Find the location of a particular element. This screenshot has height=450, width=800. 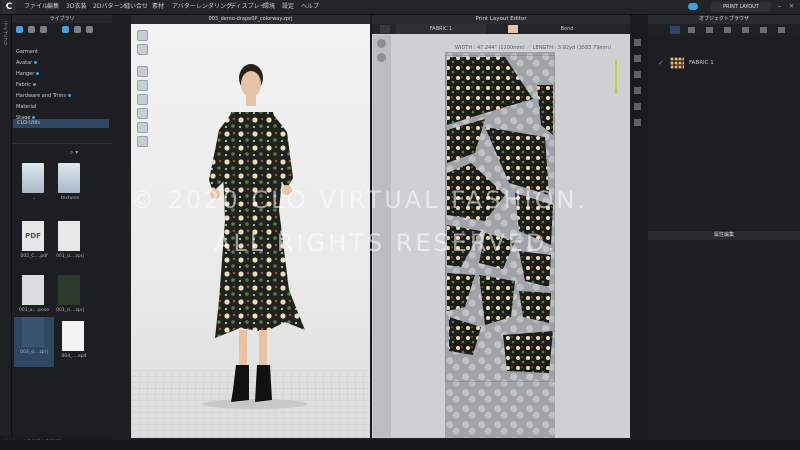

cloud-library-icon is located at coordinates (31, 29).